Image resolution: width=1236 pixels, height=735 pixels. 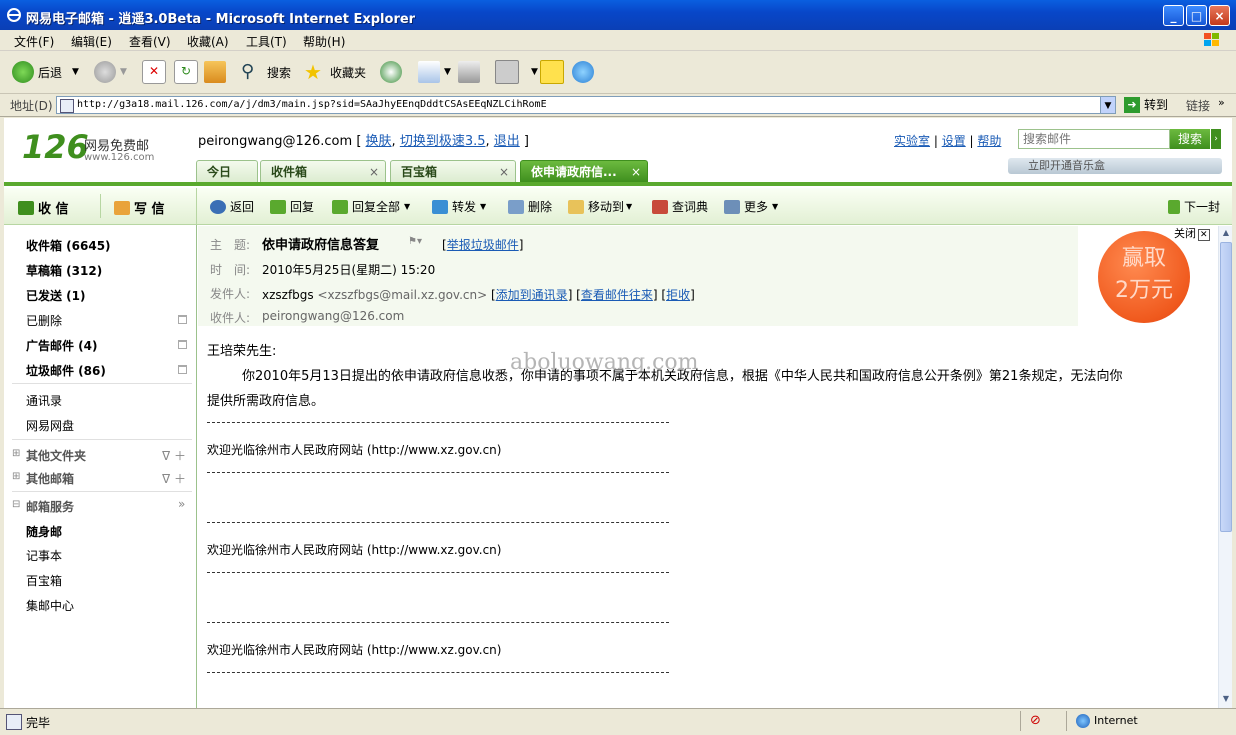 What do you see at coordinates (188, 72) in the screenshot?
I see `refresh-button: ↻` at bounding box center [188, 72].